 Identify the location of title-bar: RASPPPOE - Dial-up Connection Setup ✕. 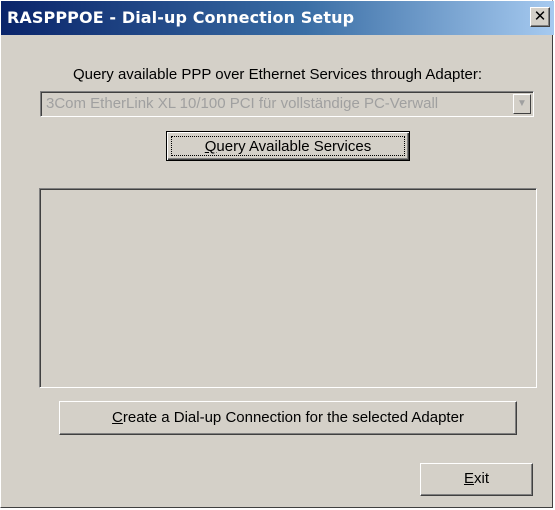
(277, 18).